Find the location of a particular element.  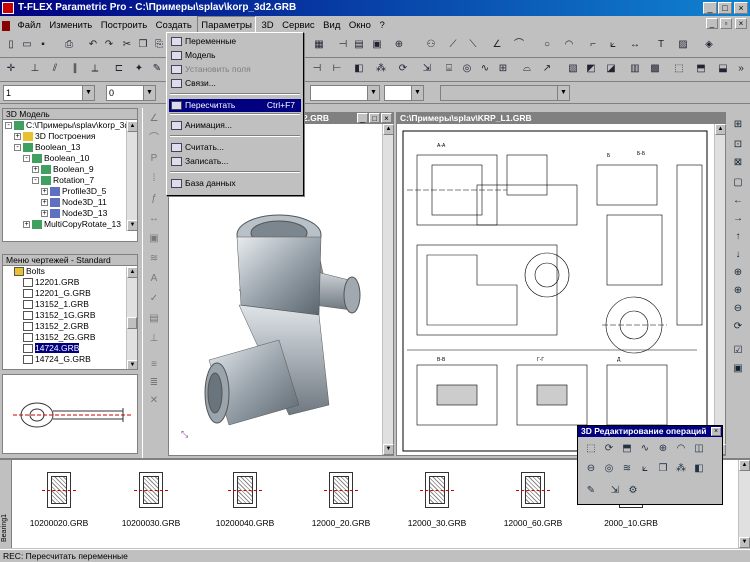

op-copy-icon: ❐ is located at coordinates (663, 469).